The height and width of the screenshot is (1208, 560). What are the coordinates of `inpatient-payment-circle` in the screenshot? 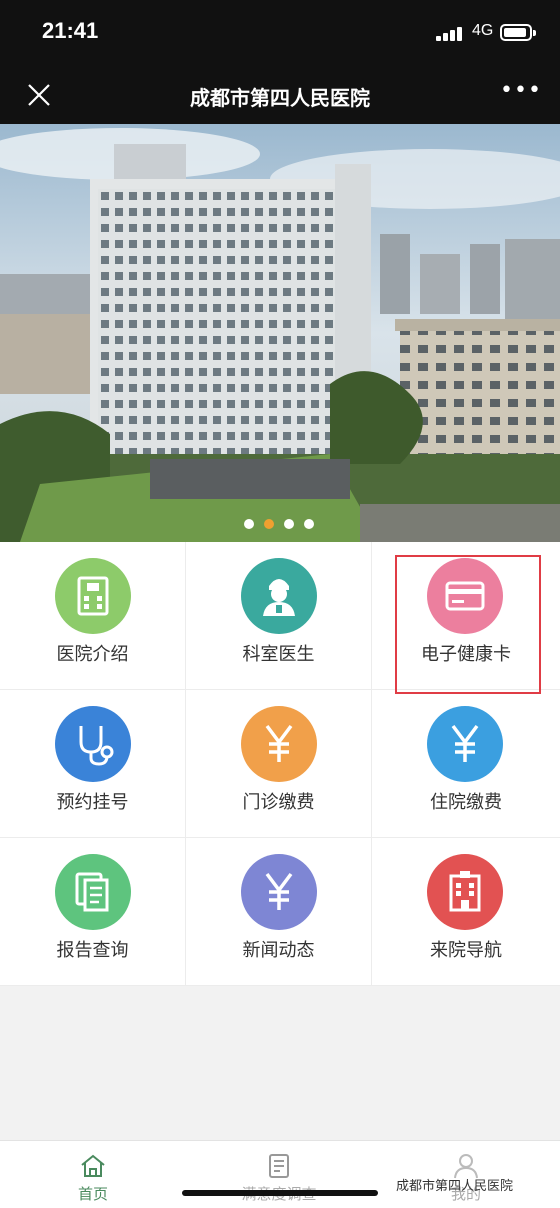 It's located at (465, 744).